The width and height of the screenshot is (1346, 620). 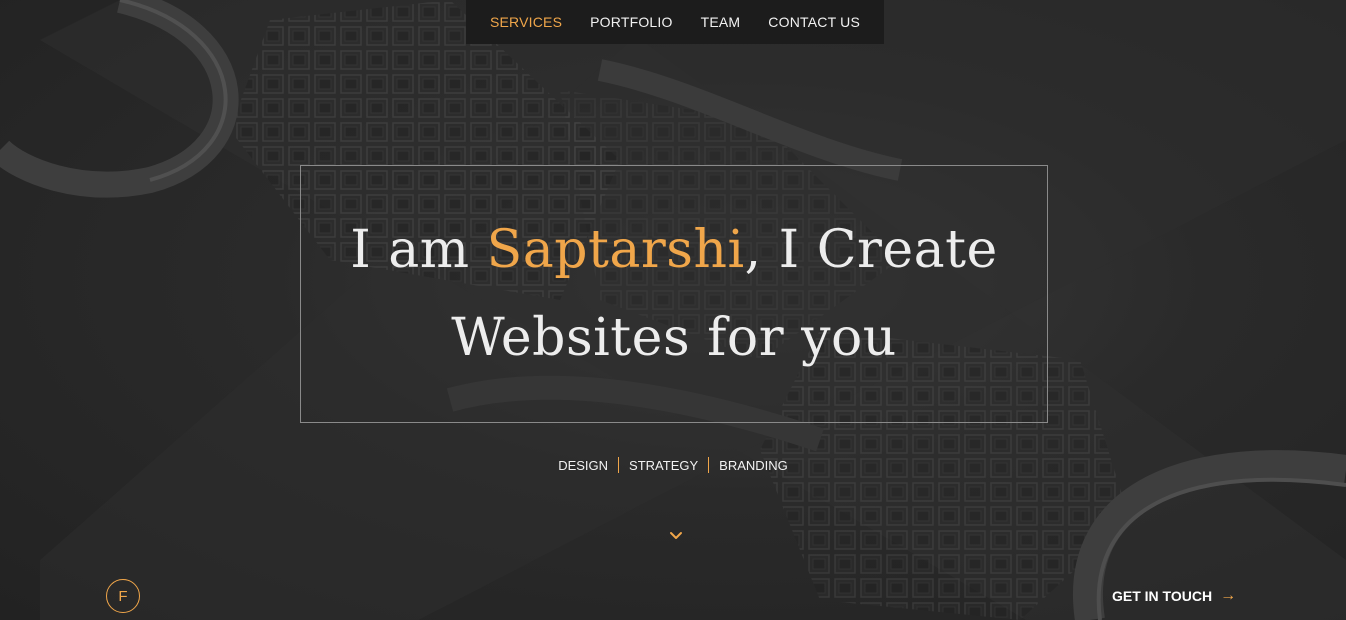 I want to click on logo-badge: F, so click(x=123, y=596).